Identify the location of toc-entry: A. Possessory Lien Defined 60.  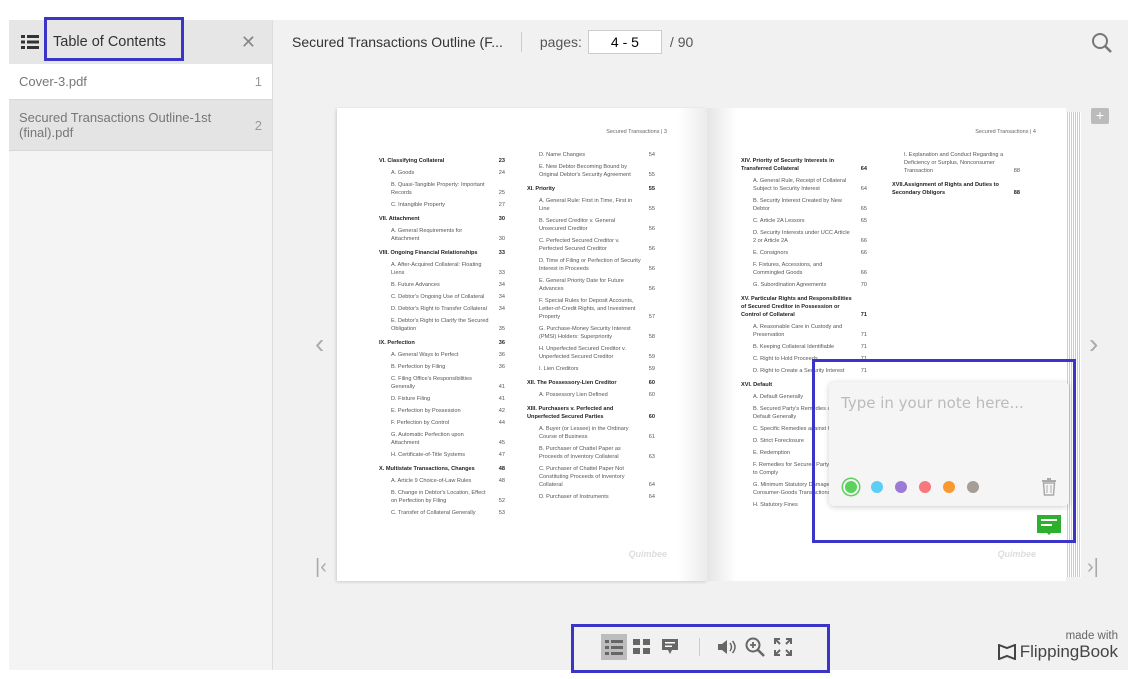
(591, 395).